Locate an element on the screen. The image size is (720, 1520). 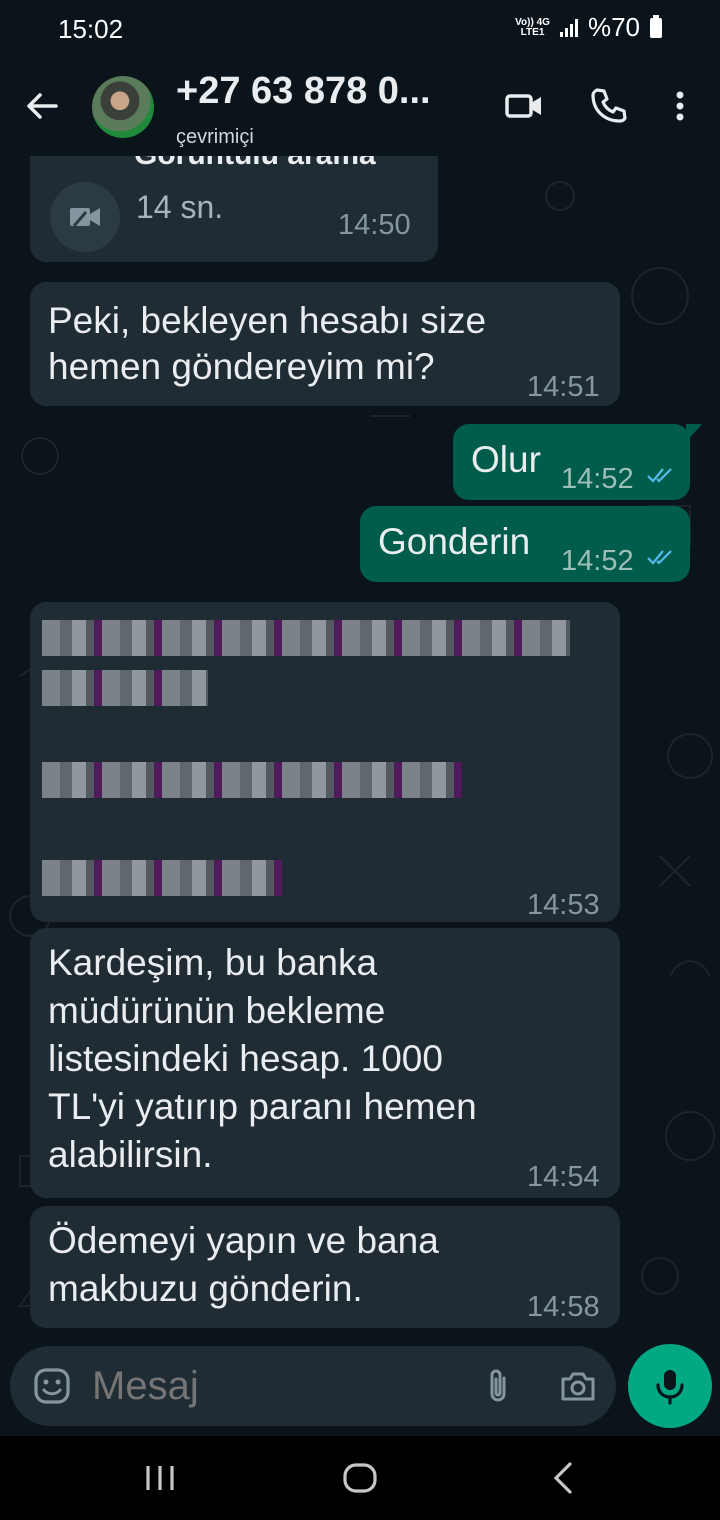
emoji-icon is located at coordinates (52, 1386).